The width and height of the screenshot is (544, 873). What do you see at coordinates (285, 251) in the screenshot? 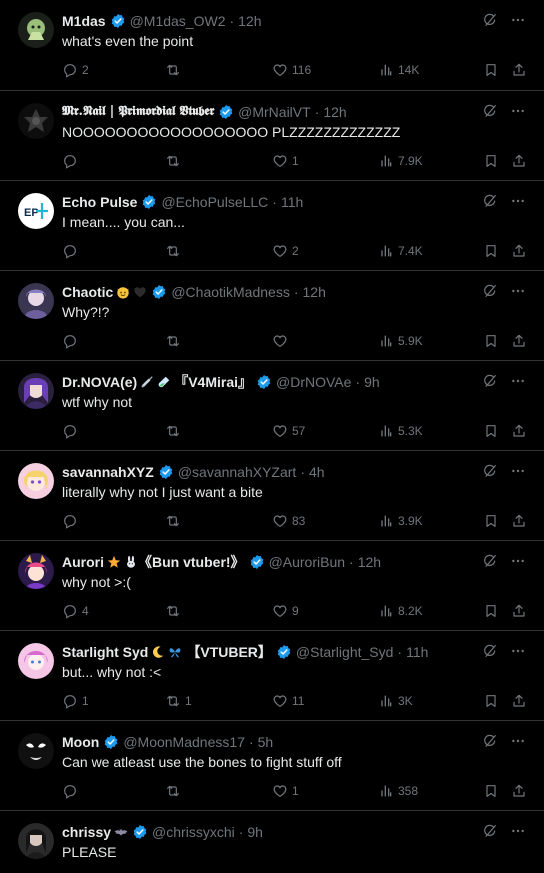
I see `like-button: 2` at bounding box center [285, 251].